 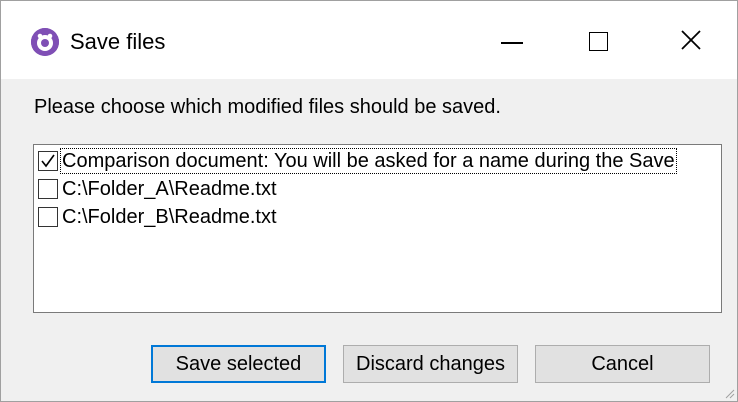 What do you see at coordinates (118, 41) in the screenshot?
I see `window-title: Save files` at bounding box center [118, 41].